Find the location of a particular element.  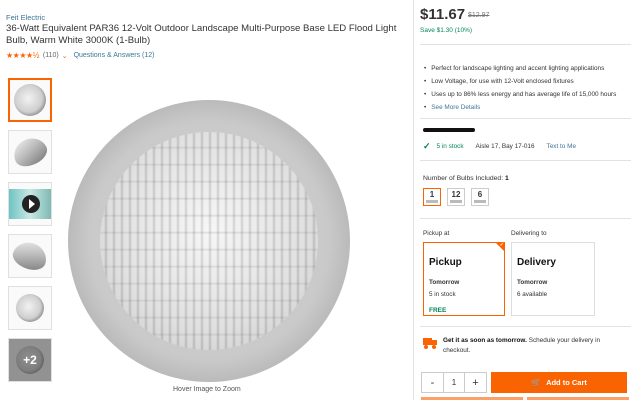

truck-icon is located at coordinates (430, 343).